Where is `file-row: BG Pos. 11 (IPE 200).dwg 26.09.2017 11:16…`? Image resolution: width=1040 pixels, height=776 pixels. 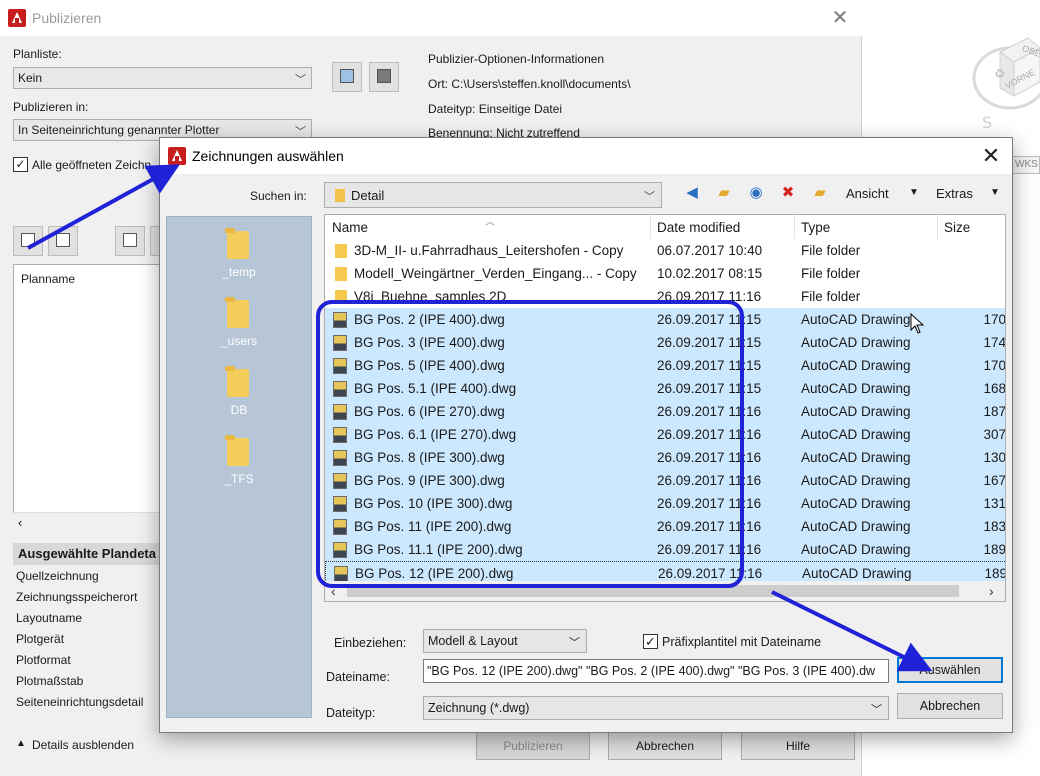 file-row: BG Pos. 11 (IPE 200).dwg 26.09.2017 11:16… is located at coordinates (665, 526).